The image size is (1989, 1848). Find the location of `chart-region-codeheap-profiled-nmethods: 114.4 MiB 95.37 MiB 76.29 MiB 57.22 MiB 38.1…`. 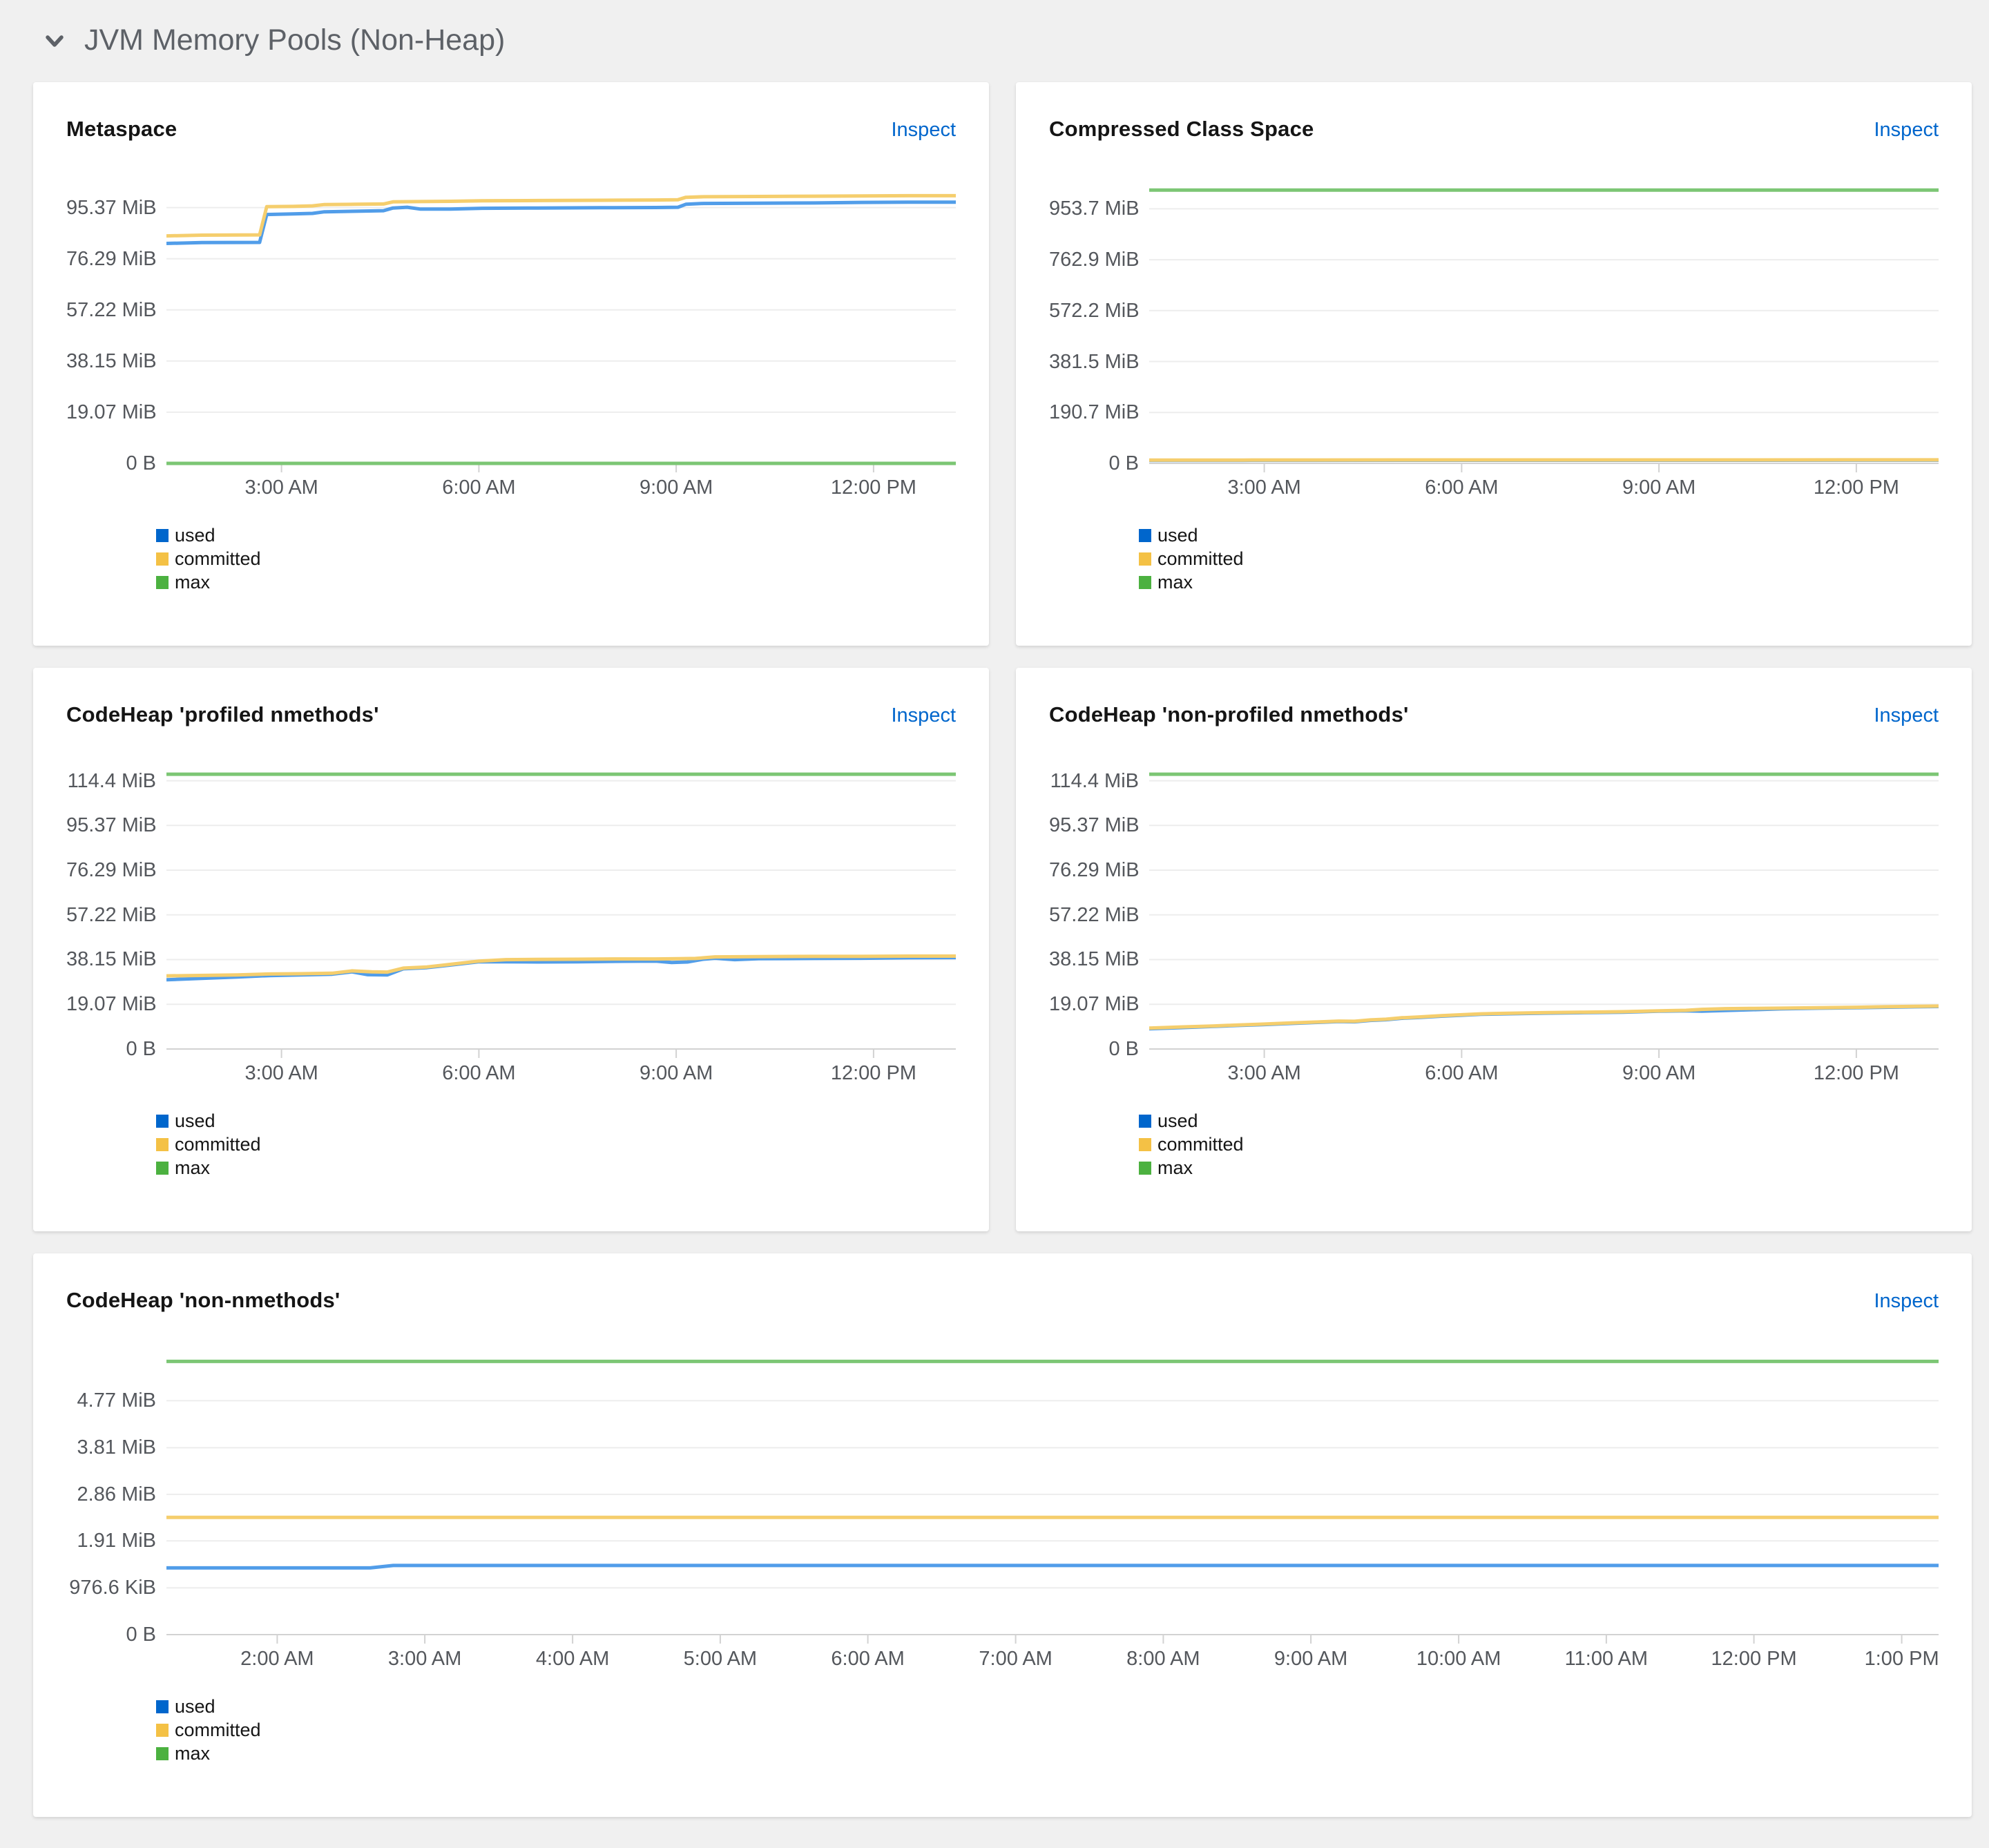

chart-region-codeheap-profiled-nmethods: 114.4 MiB 95.37 MiB 76.29 MiB 57.22 MiB 38.1… is located at coordinates (511, 982).